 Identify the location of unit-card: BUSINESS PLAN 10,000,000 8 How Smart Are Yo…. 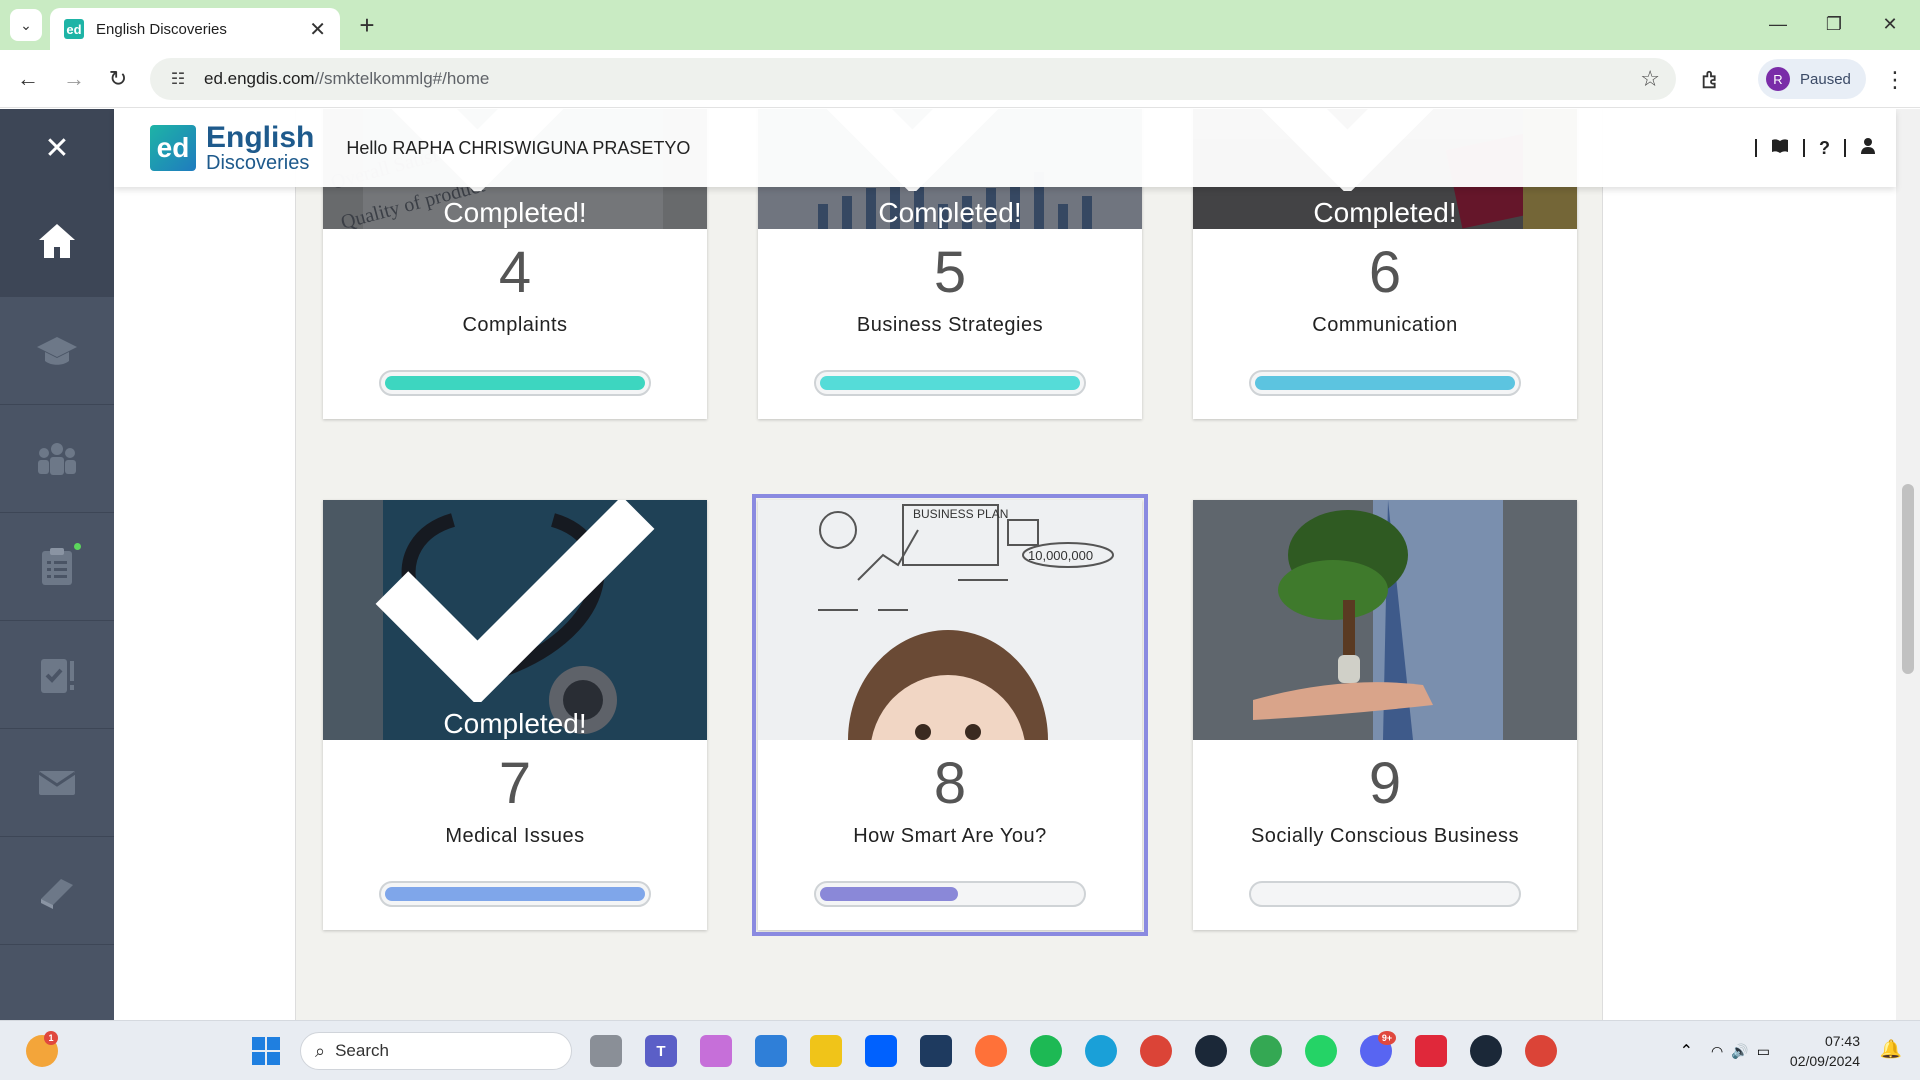
(950, 715).